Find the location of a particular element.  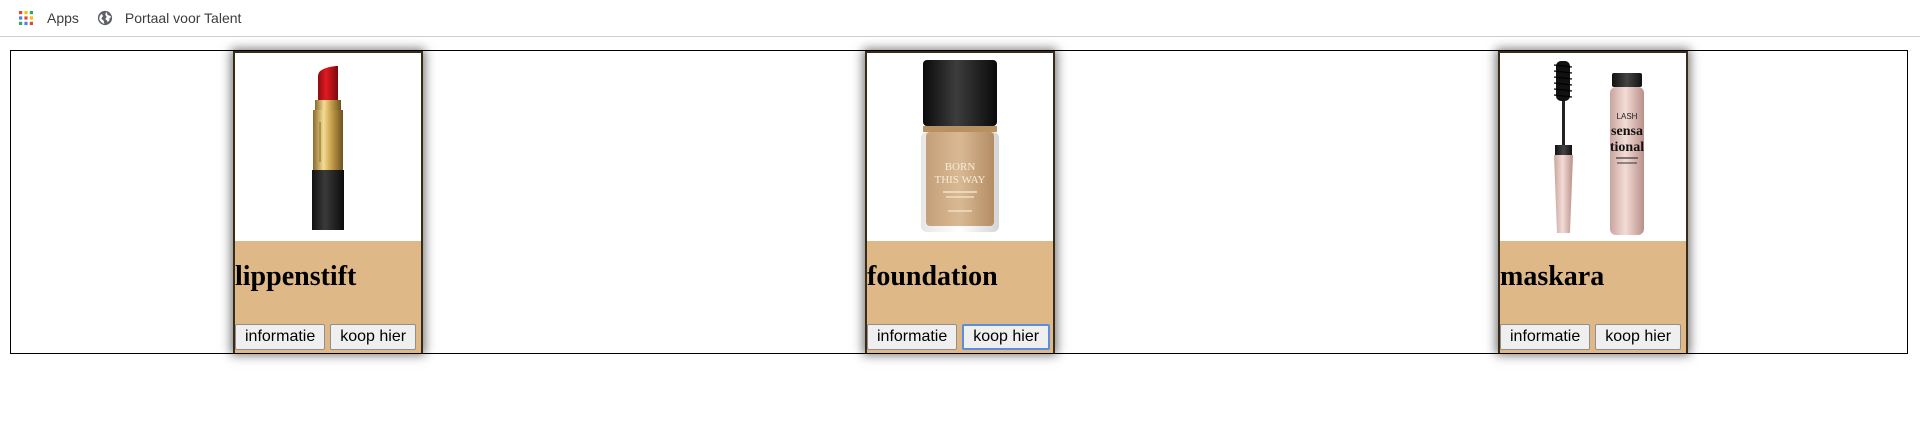

bookmarks-bar: Apps Portaal voor Talent is located at coordinates (960, 18).